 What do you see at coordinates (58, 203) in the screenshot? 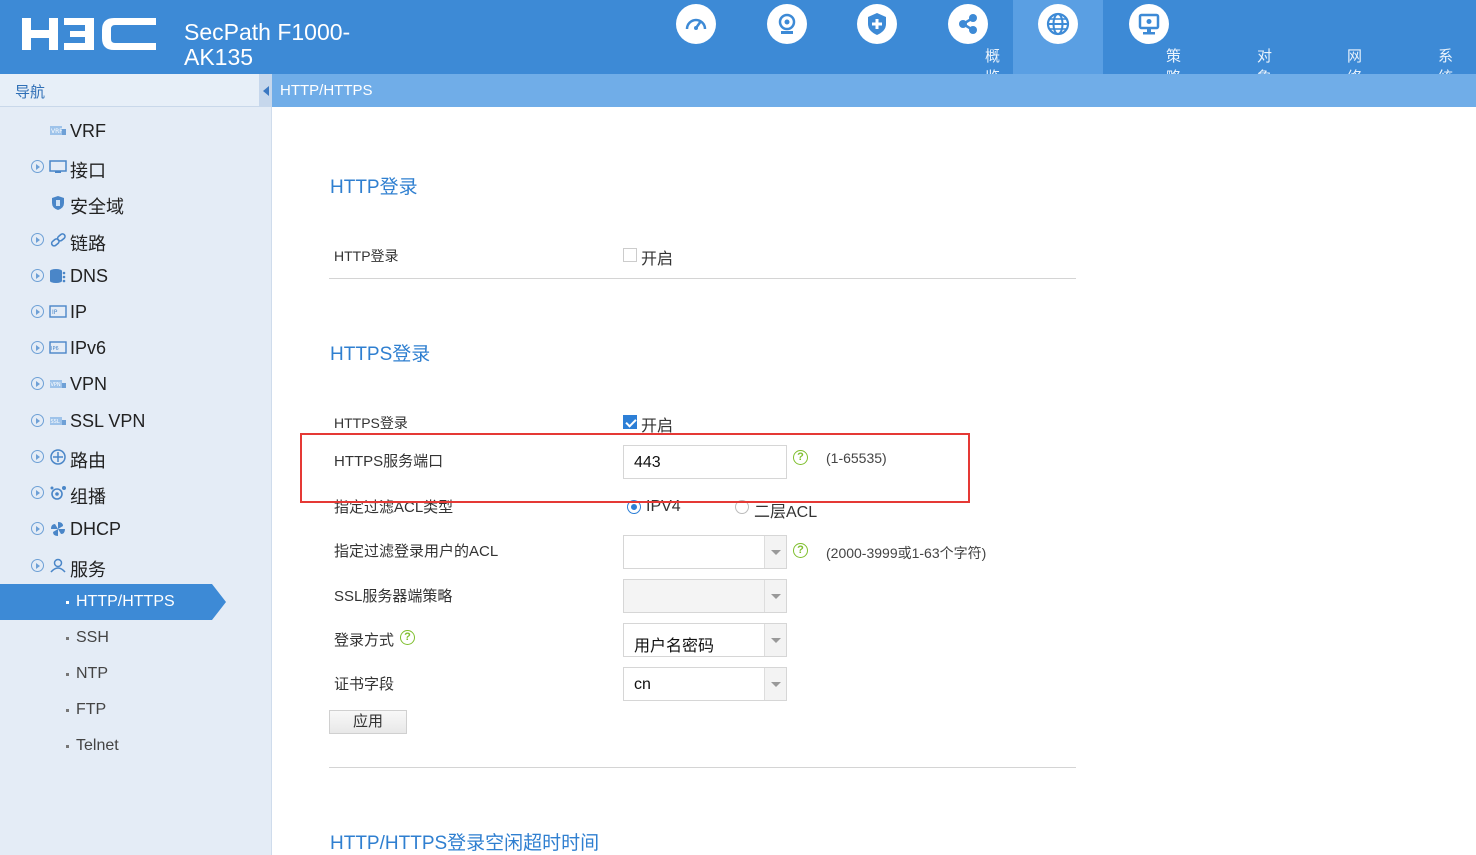
I see `security-zone-icon` at bounding box center [58, 203].